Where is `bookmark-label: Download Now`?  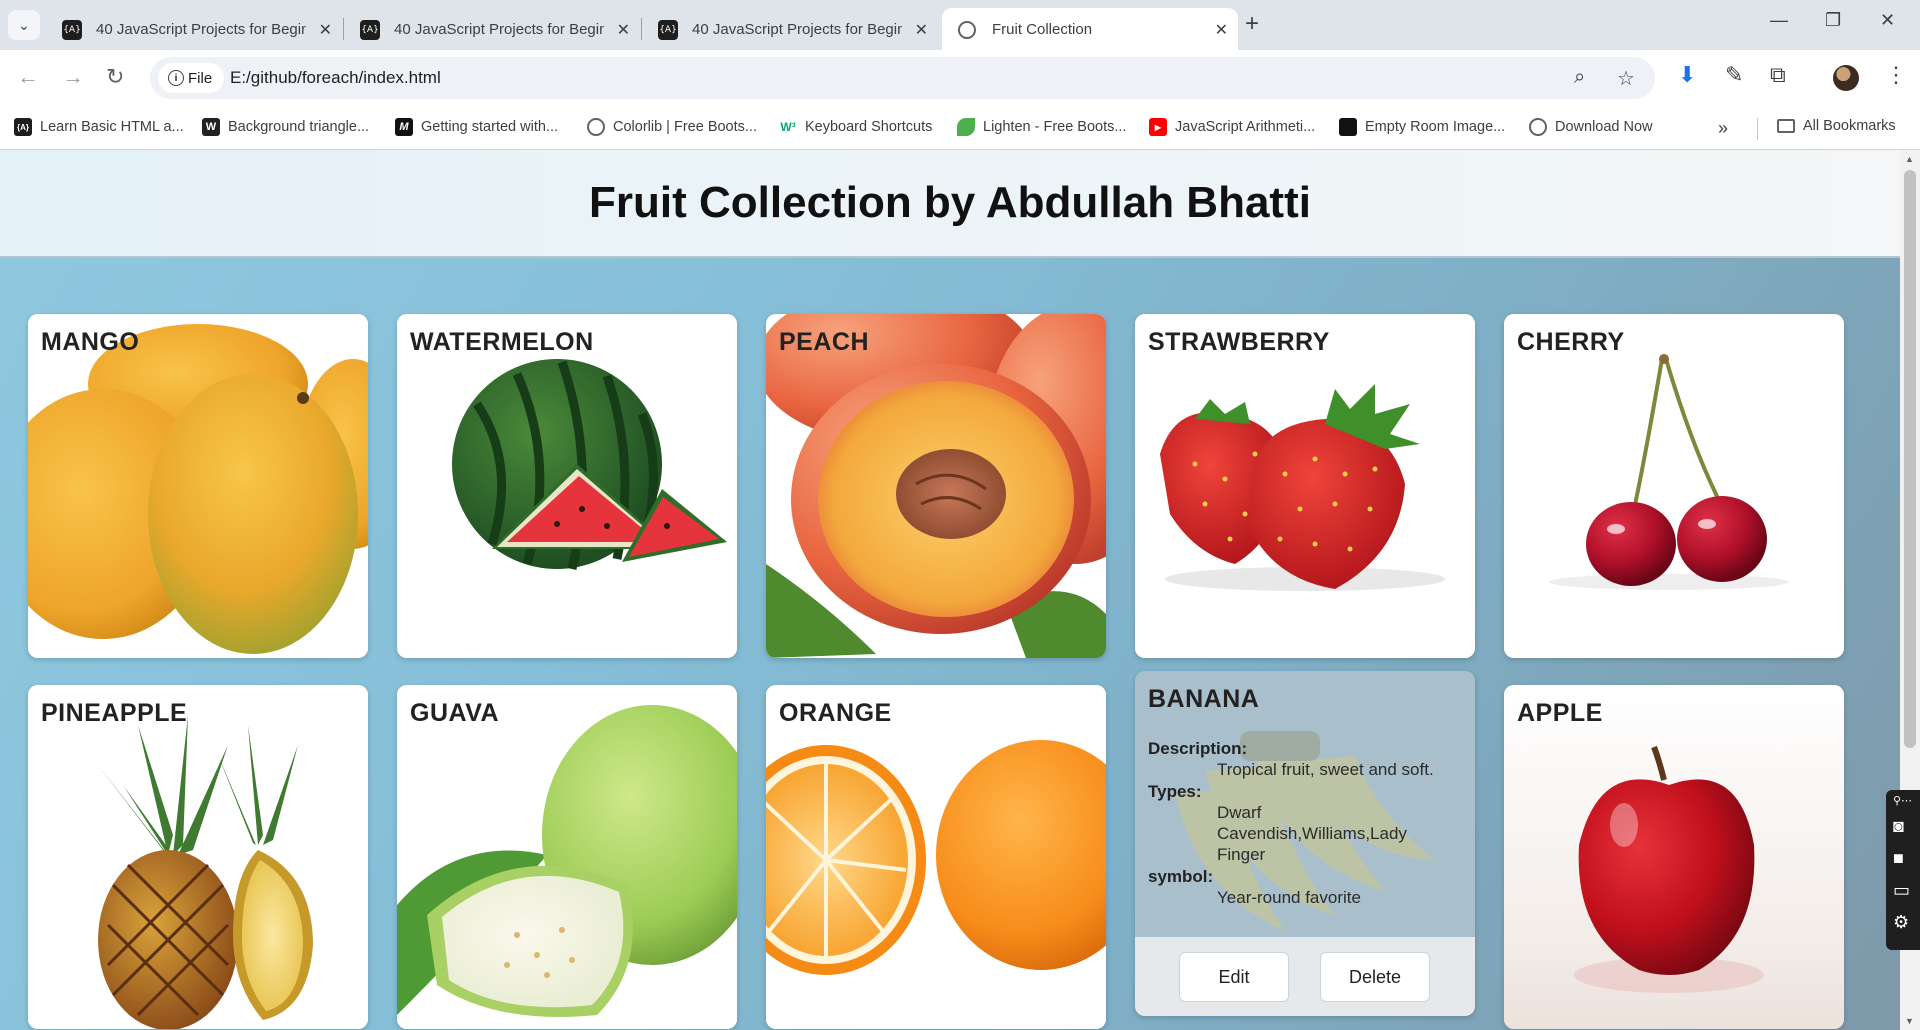
bookmark-label: Download Now is located at coordinates (1604, 127).